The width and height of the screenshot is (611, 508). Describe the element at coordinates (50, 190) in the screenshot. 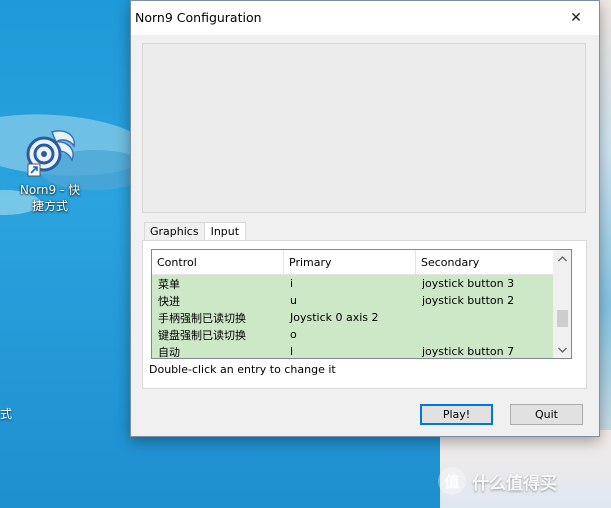

I see `shortcut-label-line1: Norn9 - 快` at that location.